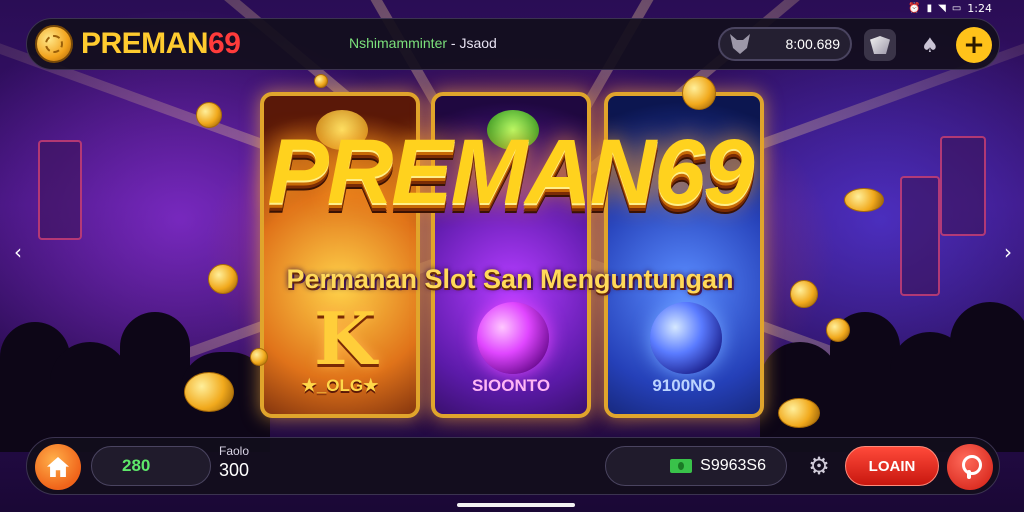 The height and width of the screenshot is (512, 1024). I want to click on alarm-icon: ⏰, so click(914, 8).